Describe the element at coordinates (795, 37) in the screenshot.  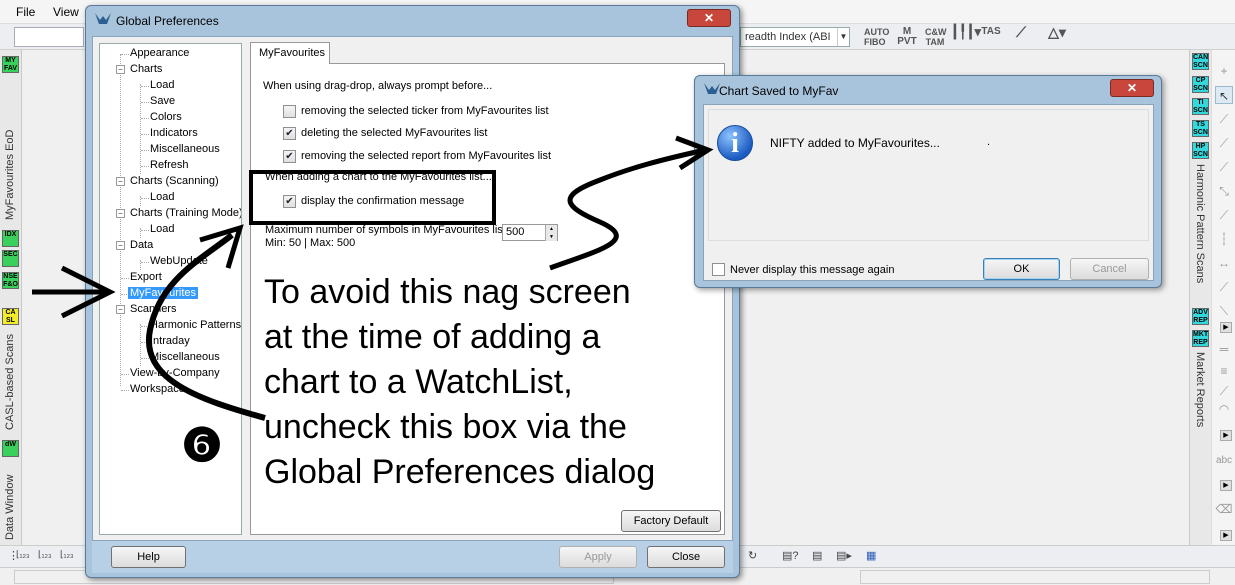
I see `breadth-index-combo: readth Index (ABI ▼` at that location.